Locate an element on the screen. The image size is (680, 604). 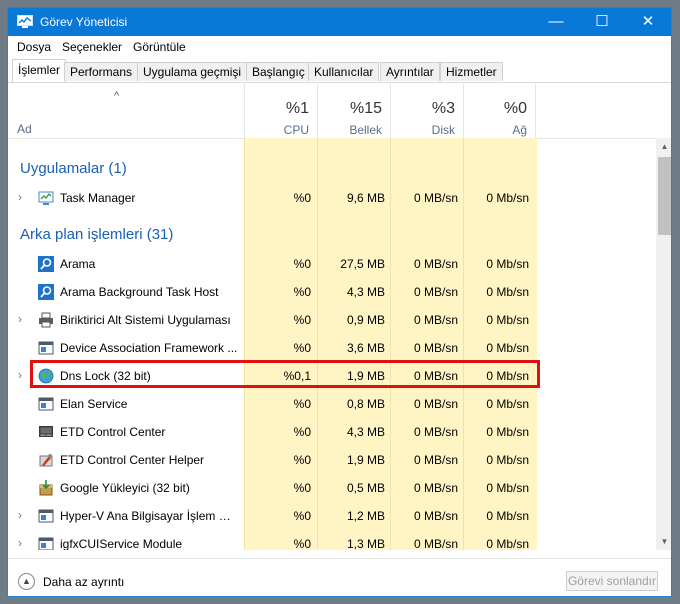
wrench-icon is located at coordinates (46, 460).